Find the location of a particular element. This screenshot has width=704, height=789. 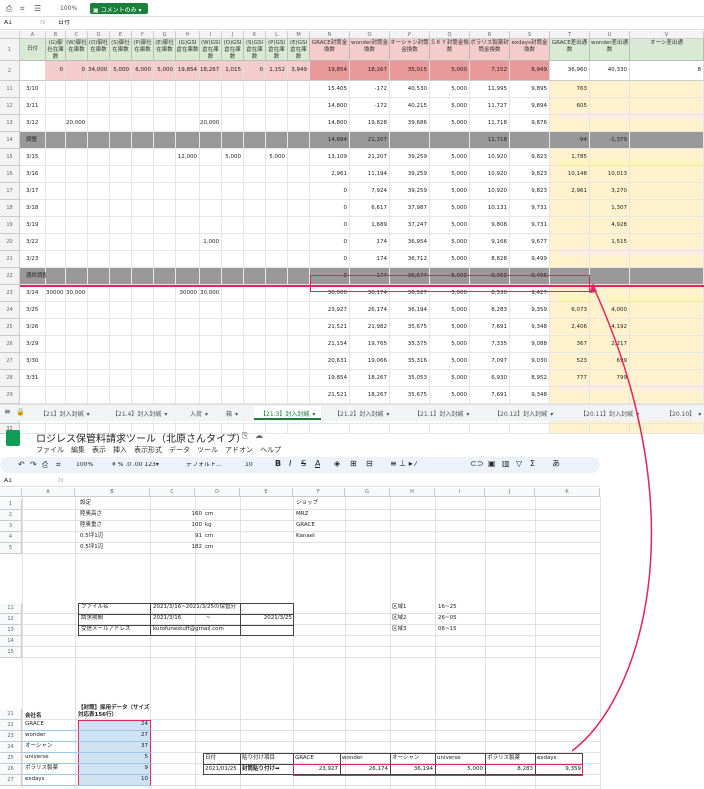

column-header: R is located at coordinates (490, 35).